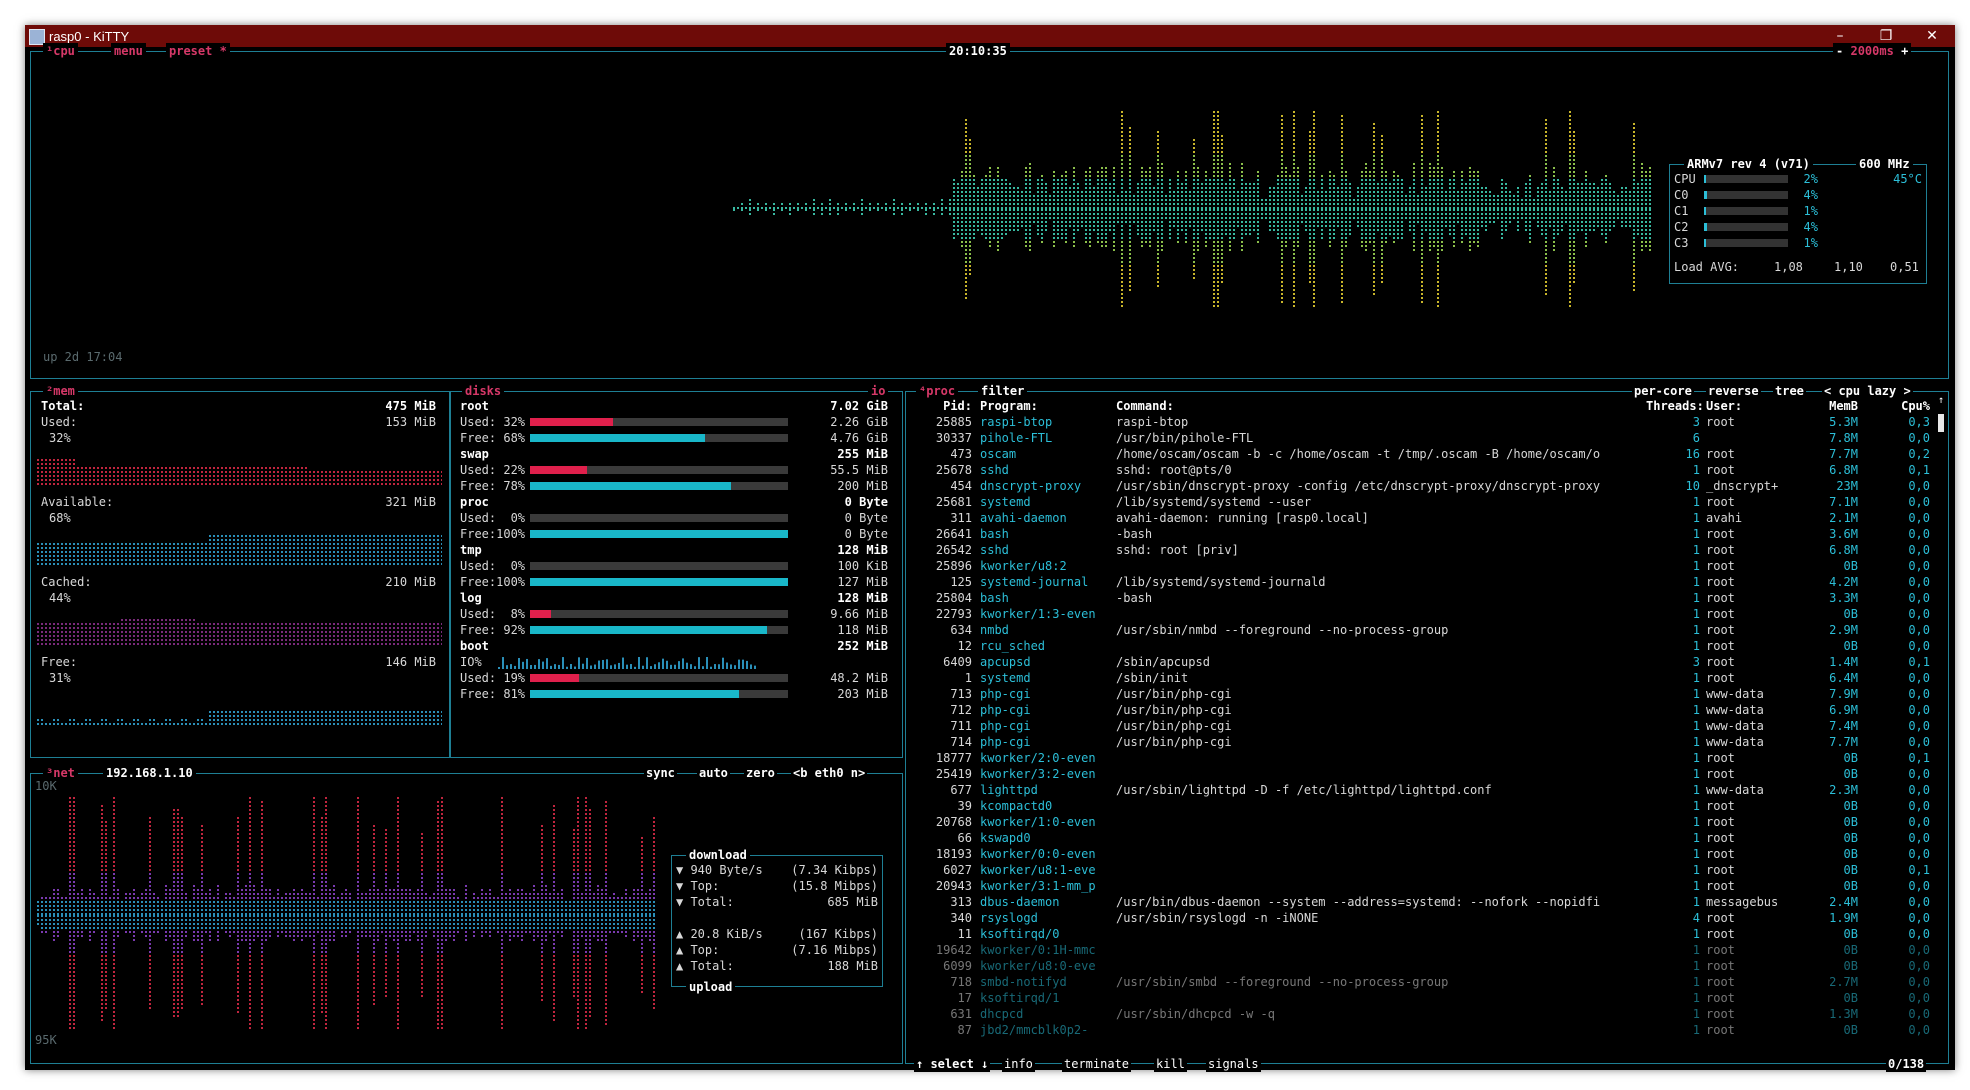 This screenshot has width=1970, height=1090. I want to click on cpu-graph, so click(1192, 209).